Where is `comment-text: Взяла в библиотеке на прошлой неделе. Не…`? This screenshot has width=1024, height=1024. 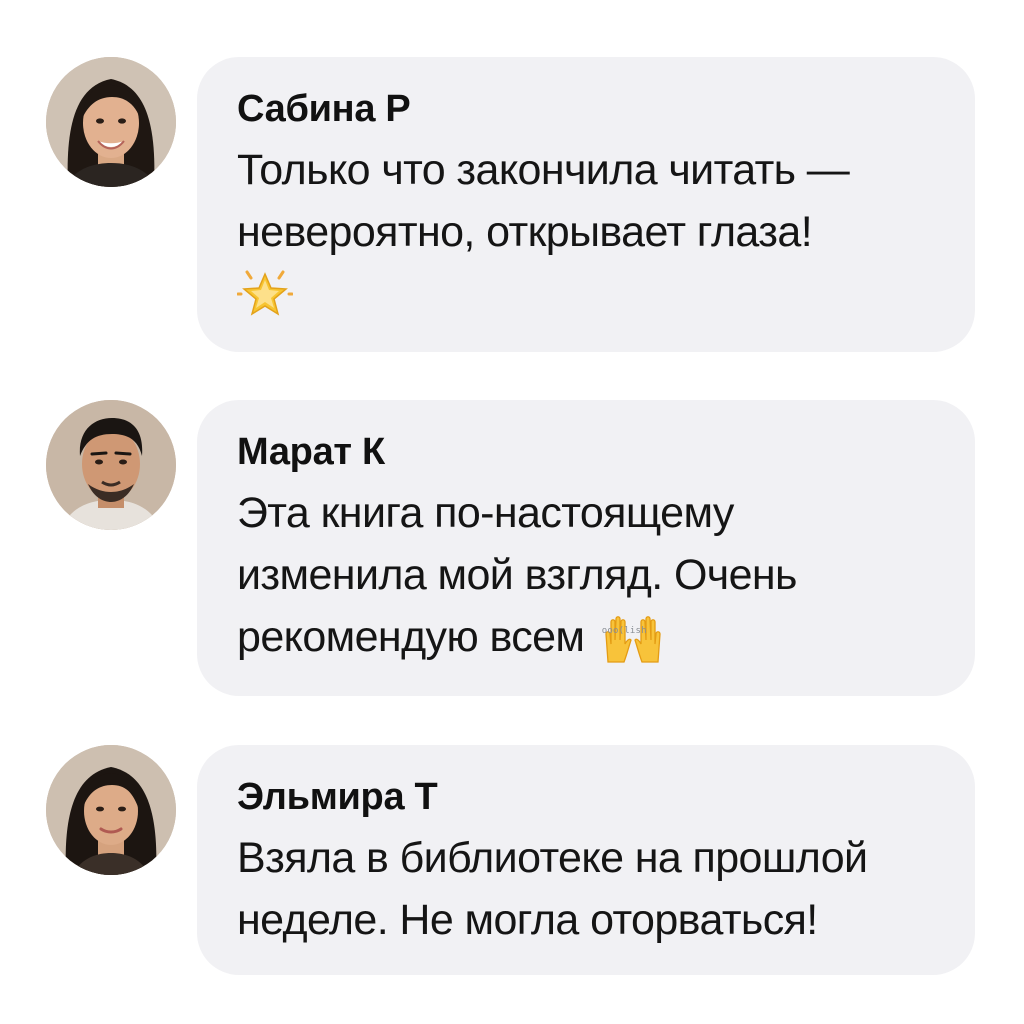 comment-text: Взяла в библиотеке на прошлой неделе. Не… is located at coordinates (591, 889).